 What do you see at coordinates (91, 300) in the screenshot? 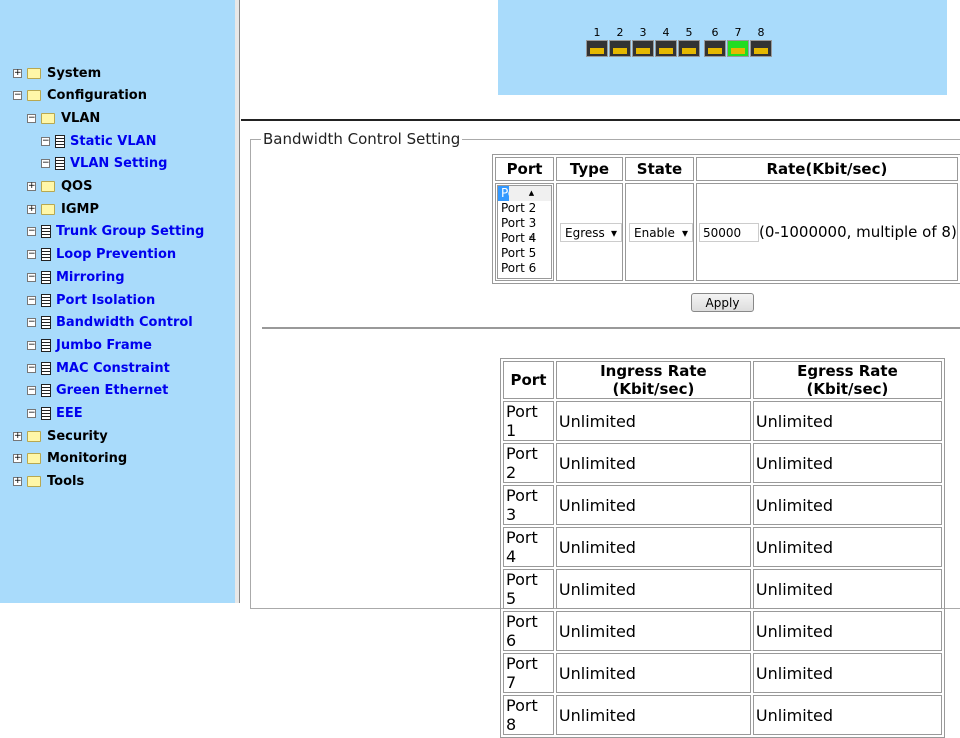
I see `sidebar-item-port-isolation: − Port Isolation` at bounding box center [91, 300].